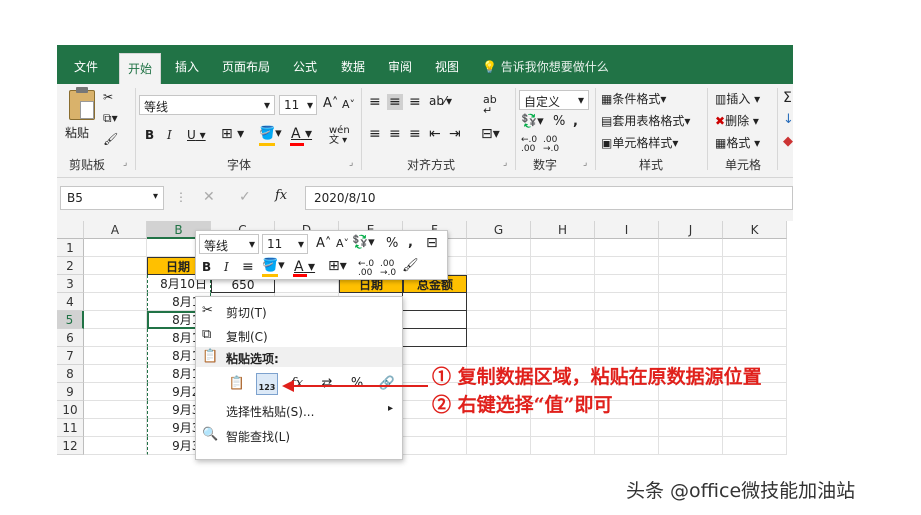 The image size is (921, 515). What do you see at coordinates (115, 392) in the screenshot?
I see `cell-a9` at bounding box center [115, 392].